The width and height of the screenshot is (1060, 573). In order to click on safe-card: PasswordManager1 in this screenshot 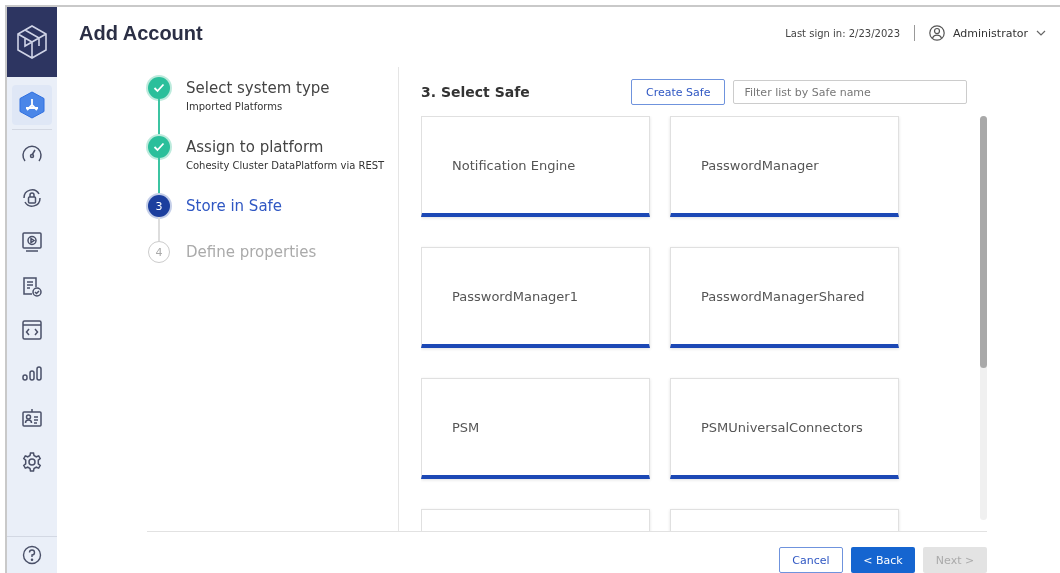, I will do `click(535, 297)`.